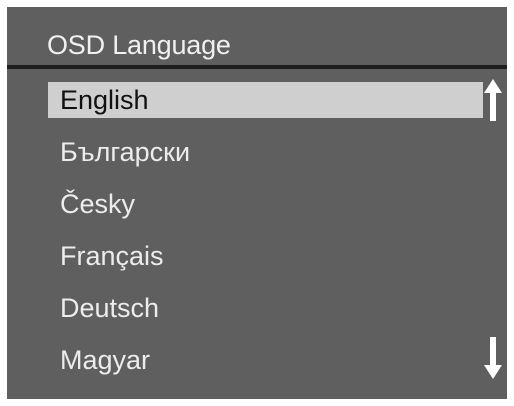  I want to click on arrow-down-icon, so click(493, 358).